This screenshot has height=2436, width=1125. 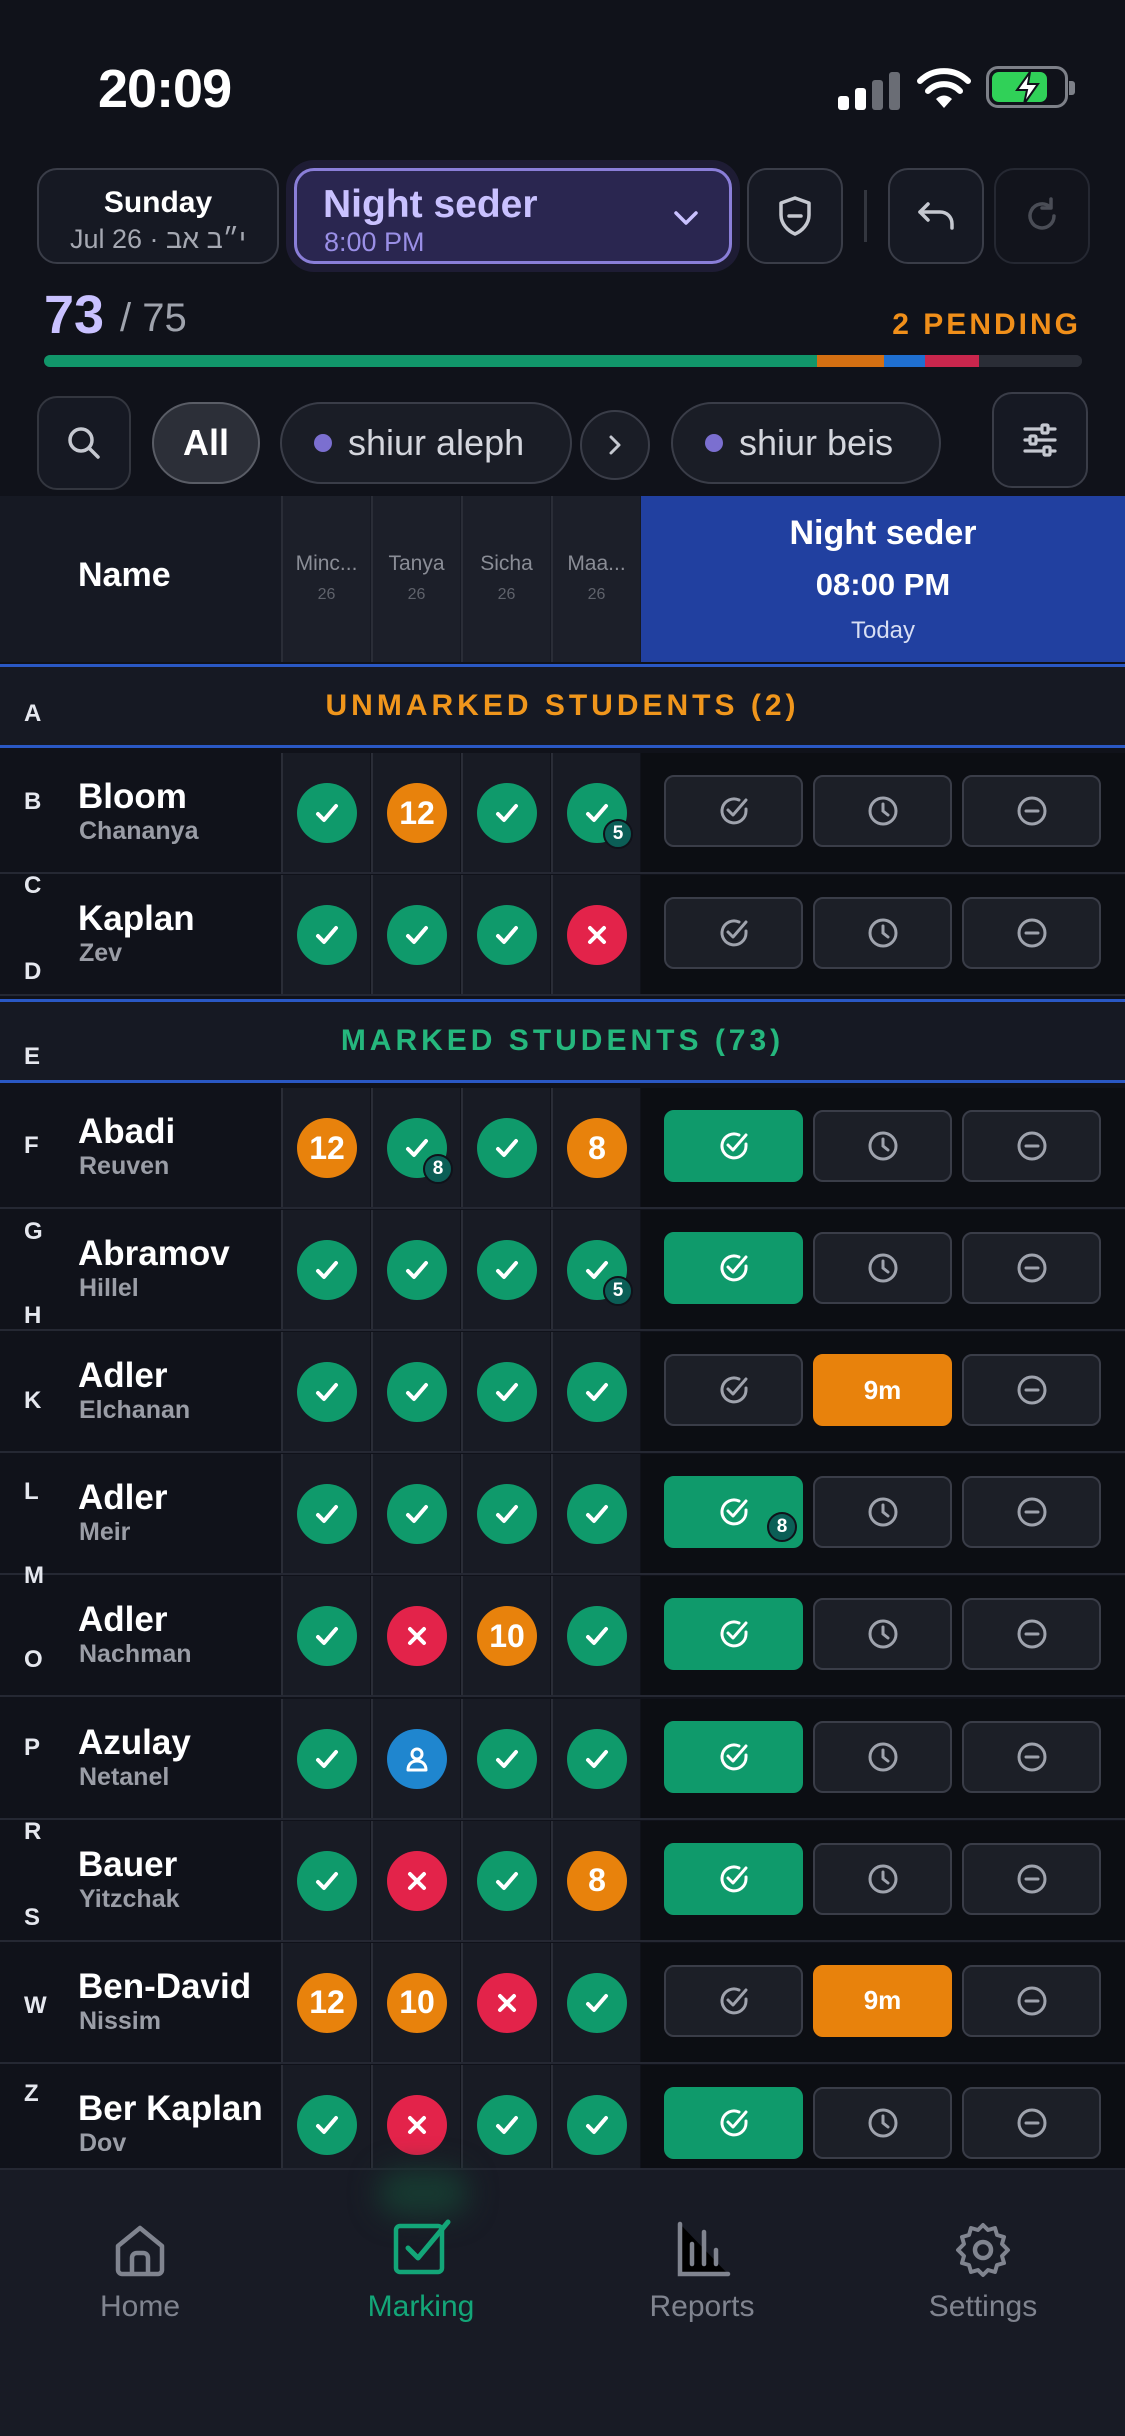 What do you see at coordinates (32, 1316) in the screenshot?
I see `alpha-index-letter: H` at bounding box center [32, 1316].